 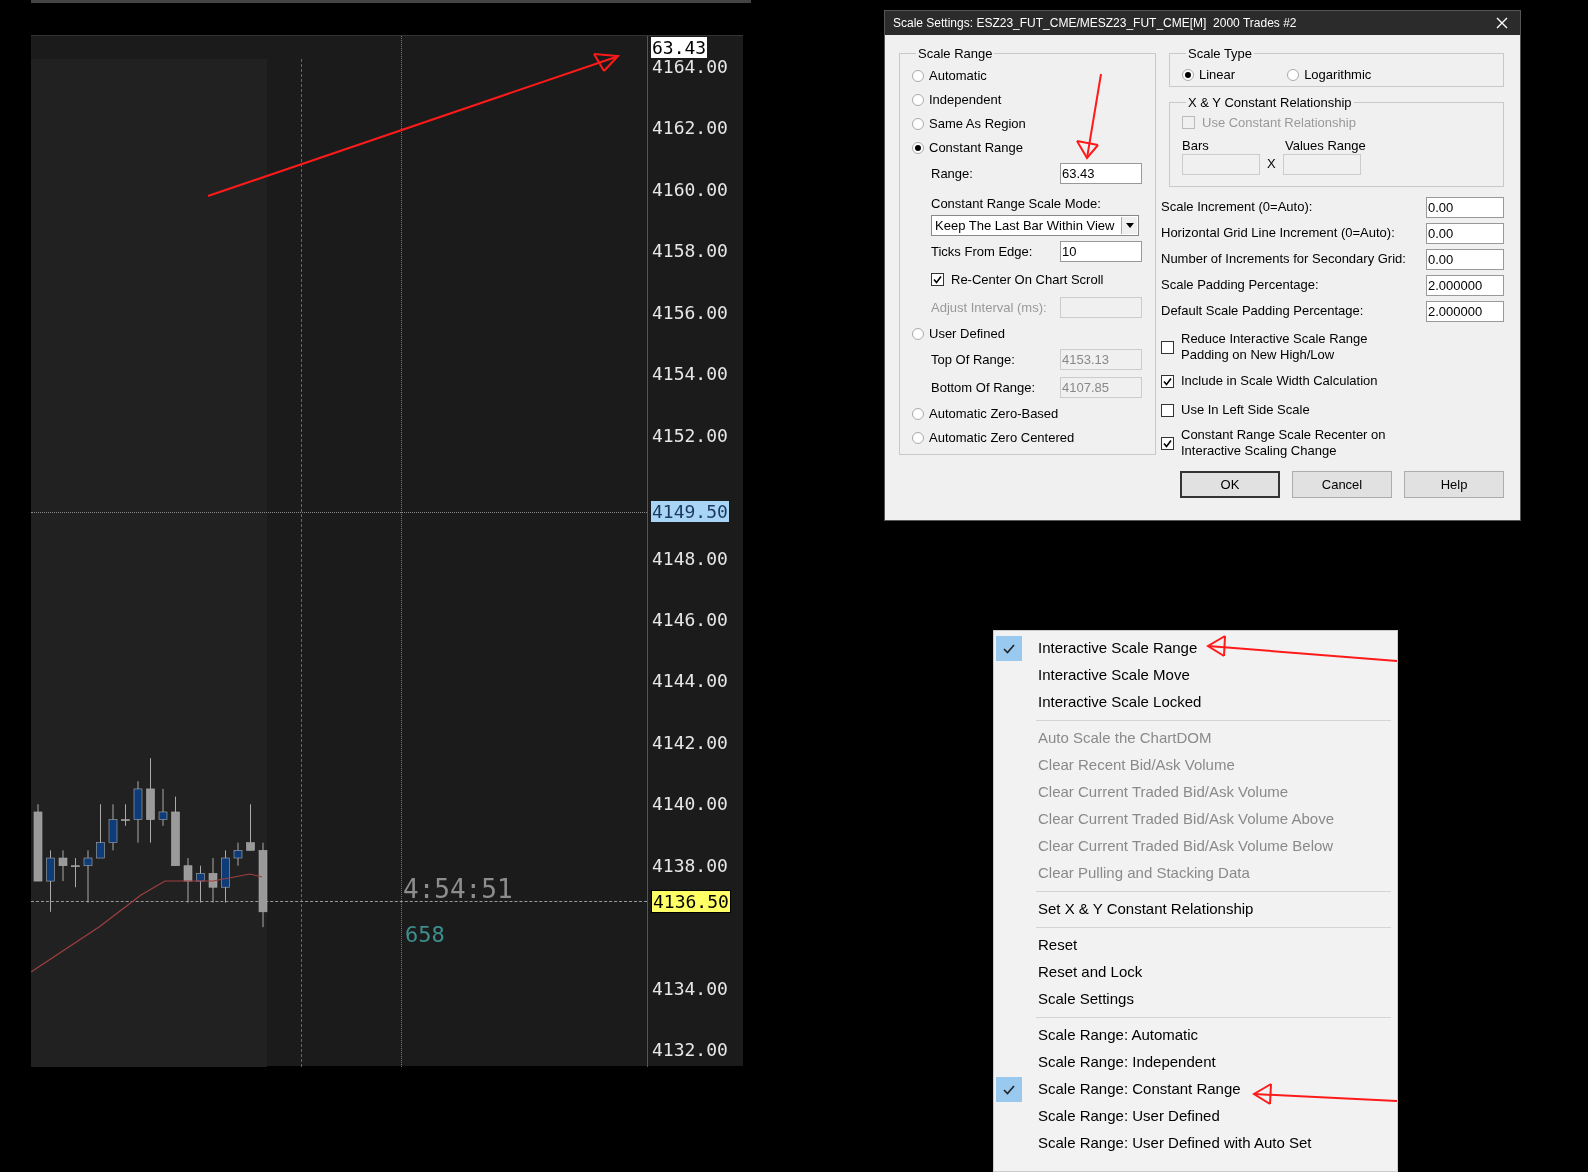 What do you see at coordinates (1281, 443) in the screenshot?
I see `checkbox: Constant Range Scale Recenter on Interactive Scaling Change` at bounding box center [1281, 443].